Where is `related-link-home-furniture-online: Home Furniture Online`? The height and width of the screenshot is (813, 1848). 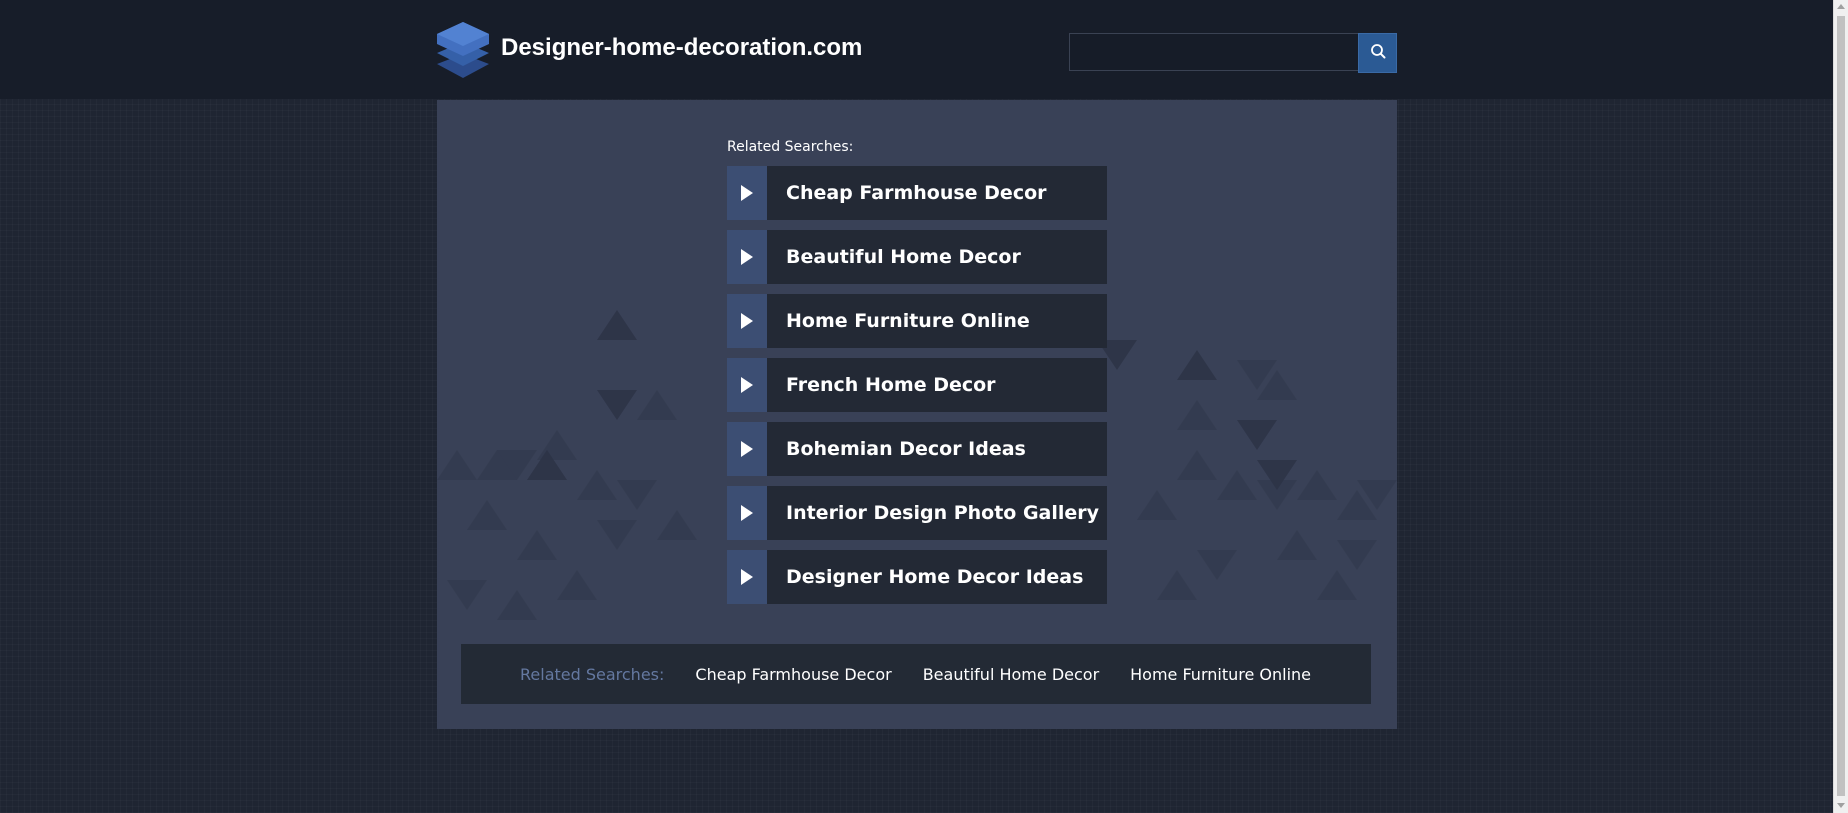 related-link-home-furniture-online: Home Furniture Online is located at coordinates (917, 321).